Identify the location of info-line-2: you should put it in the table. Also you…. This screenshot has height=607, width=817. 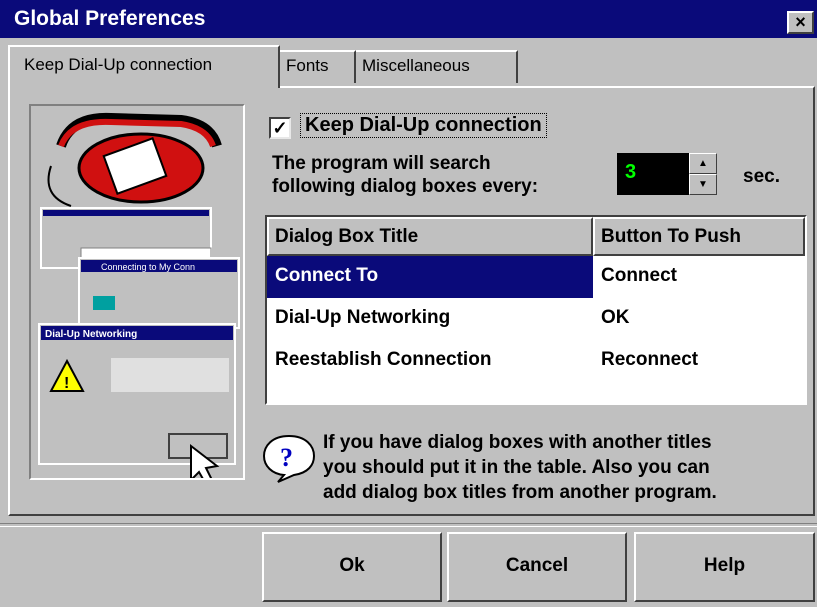
(516, 467).